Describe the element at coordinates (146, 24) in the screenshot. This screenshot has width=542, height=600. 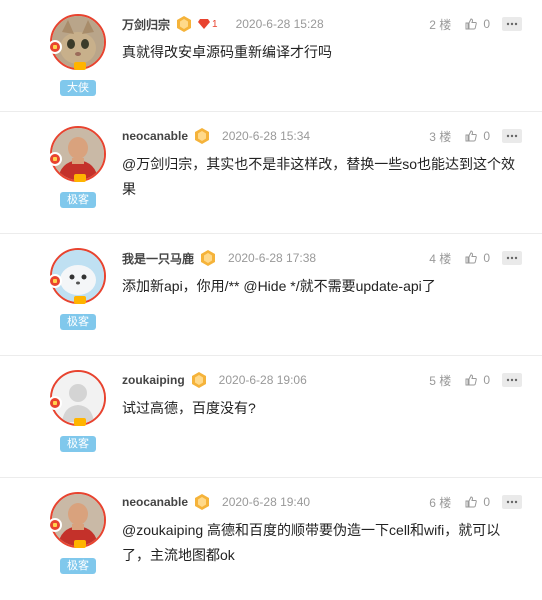
I see `username: 万剑归宗` at that location.